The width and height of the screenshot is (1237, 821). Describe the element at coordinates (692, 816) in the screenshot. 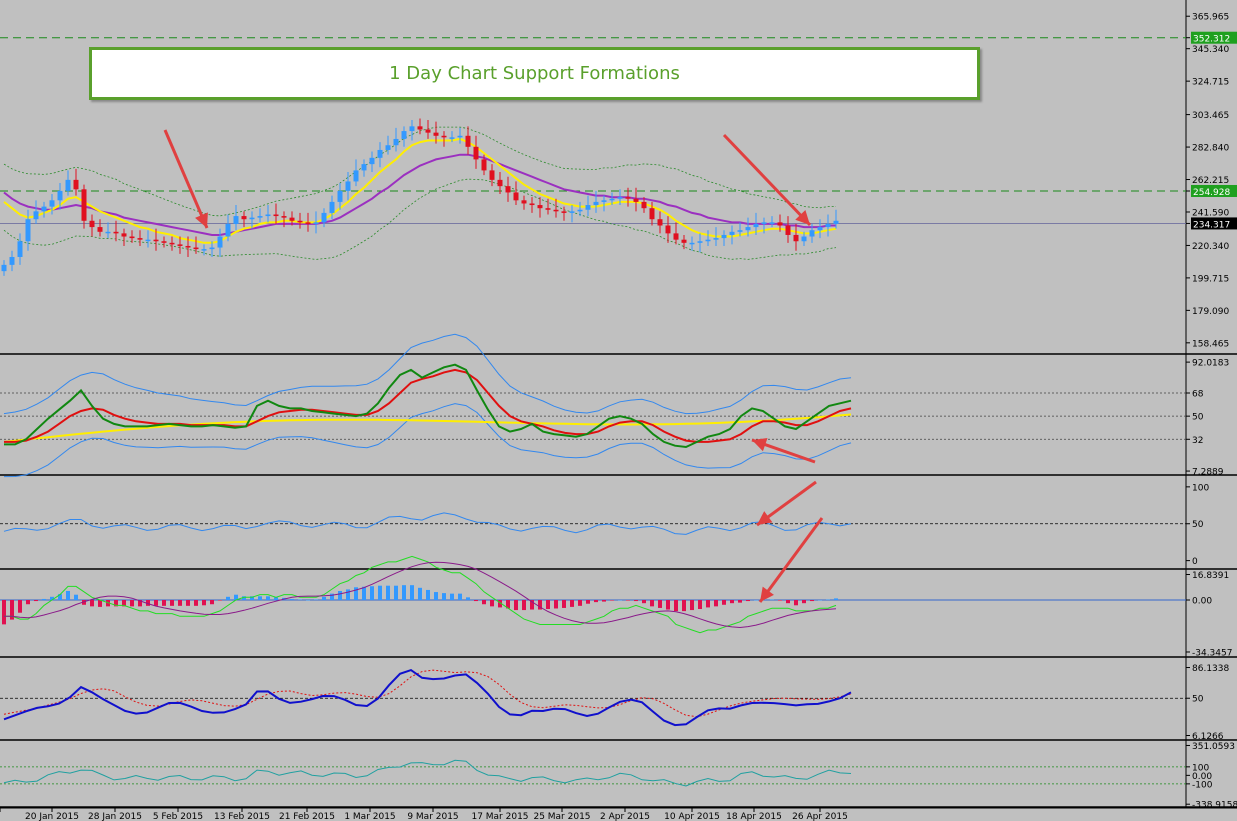

I see `x-tick-label: 10 Apr 2015` at that location.